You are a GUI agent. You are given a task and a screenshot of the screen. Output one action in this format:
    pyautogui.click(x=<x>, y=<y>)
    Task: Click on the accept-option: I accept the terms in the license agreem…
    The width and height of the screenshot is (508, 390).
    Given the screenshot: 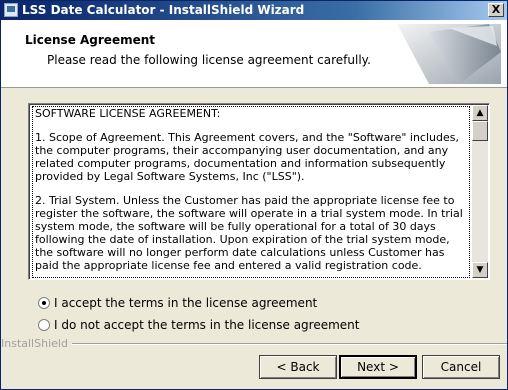 What is the action you would take?
    pyautogui.click(x=177, y=303)
    